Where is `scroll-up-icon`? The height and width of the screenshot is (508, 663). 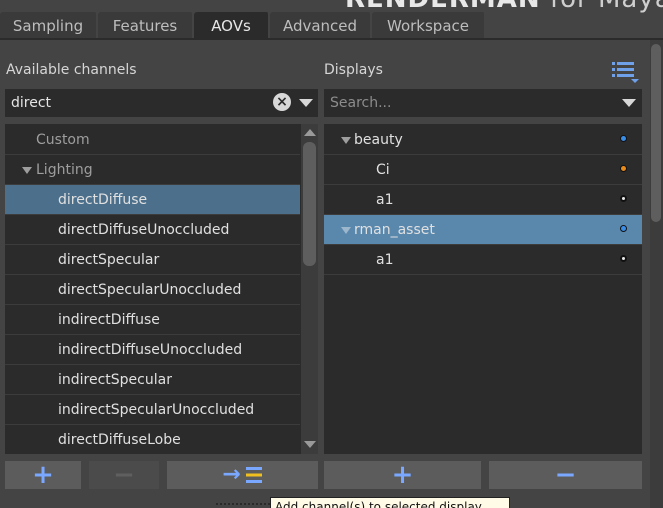 scroll-up-icon is located at coordinates (310, 132).